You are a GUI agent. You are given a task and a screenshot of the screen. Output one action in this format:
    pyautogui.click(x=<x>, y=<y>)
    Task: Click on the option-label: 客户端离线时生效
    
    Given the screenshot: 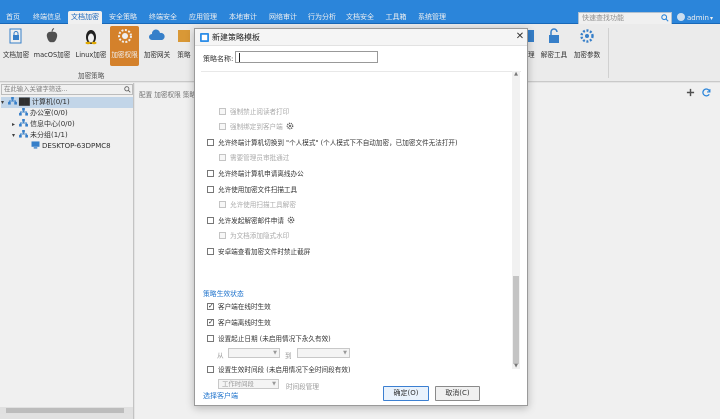 What is the action you would take?
    pyautogui.click(x=244, y=323)
    